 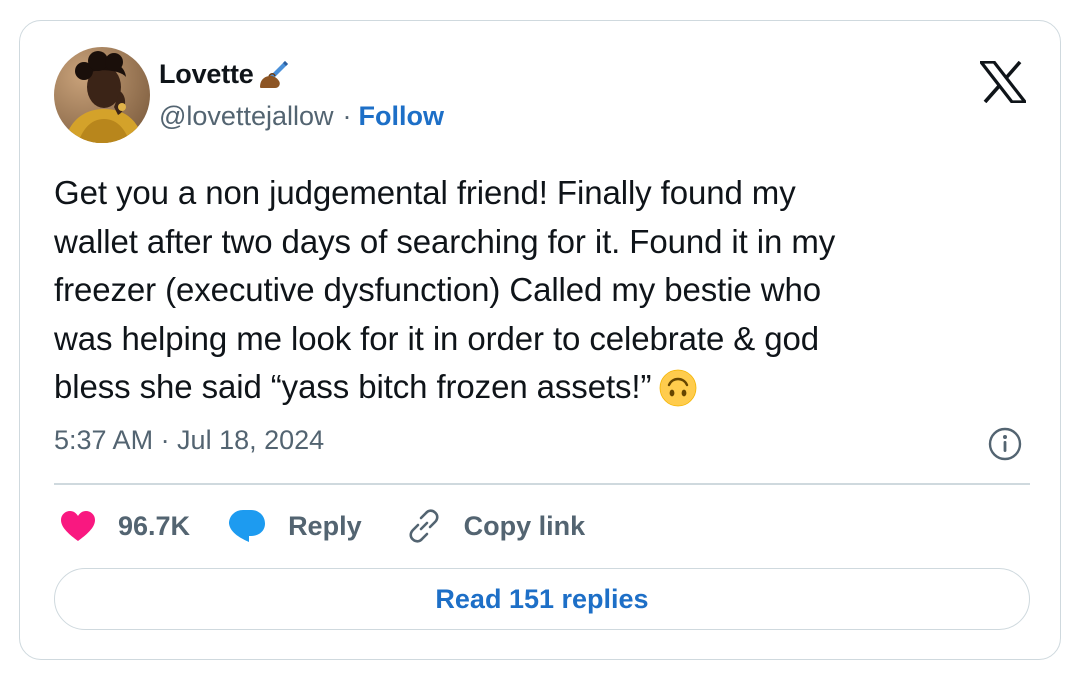 I want to click on reply-button: Reply, so click(x=295, y=526).